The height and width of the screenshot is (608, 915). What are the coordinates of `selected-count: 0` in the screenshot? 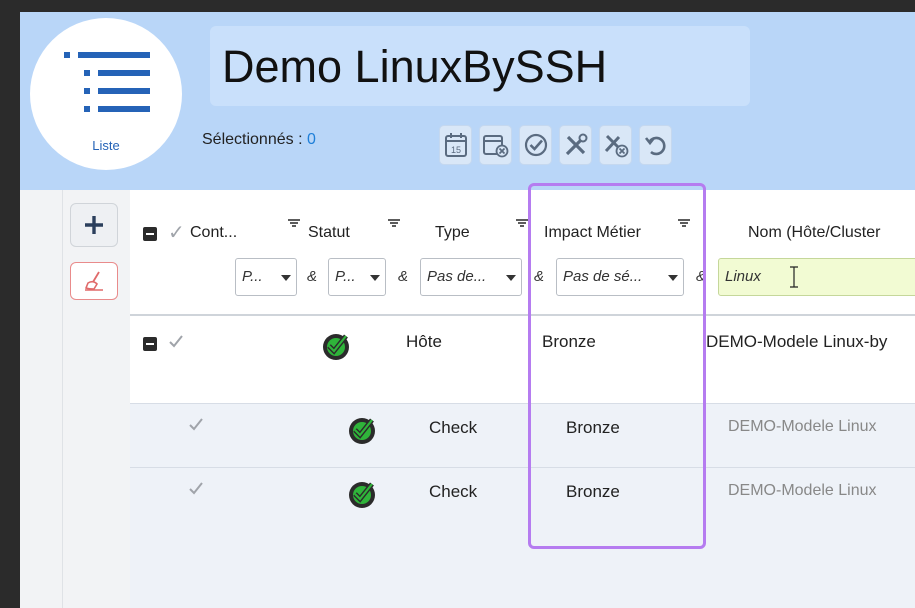 It's located at (311, 139).